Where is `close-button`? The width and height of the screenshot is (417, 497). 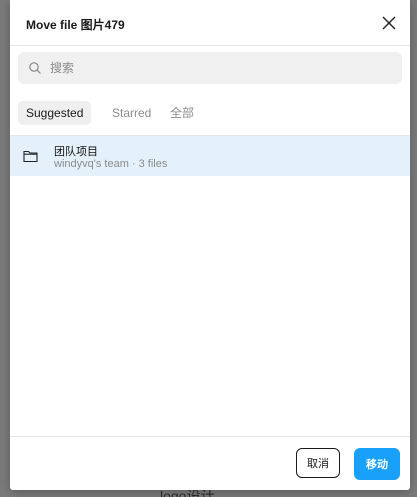
close-button is located at coordinates (389, 23).